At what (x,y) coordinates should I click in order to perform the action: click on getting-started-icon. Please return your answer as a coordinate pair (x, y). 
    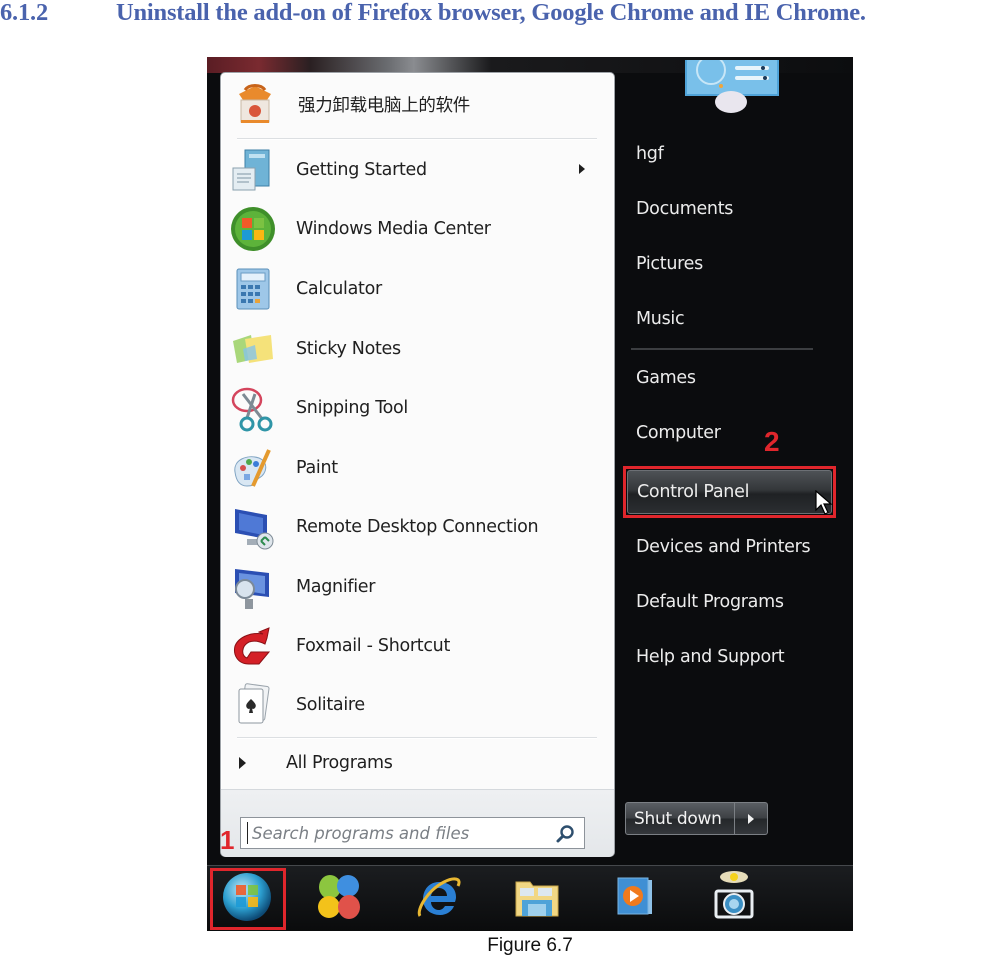
    Looking at the image, I should click on (253, 170).